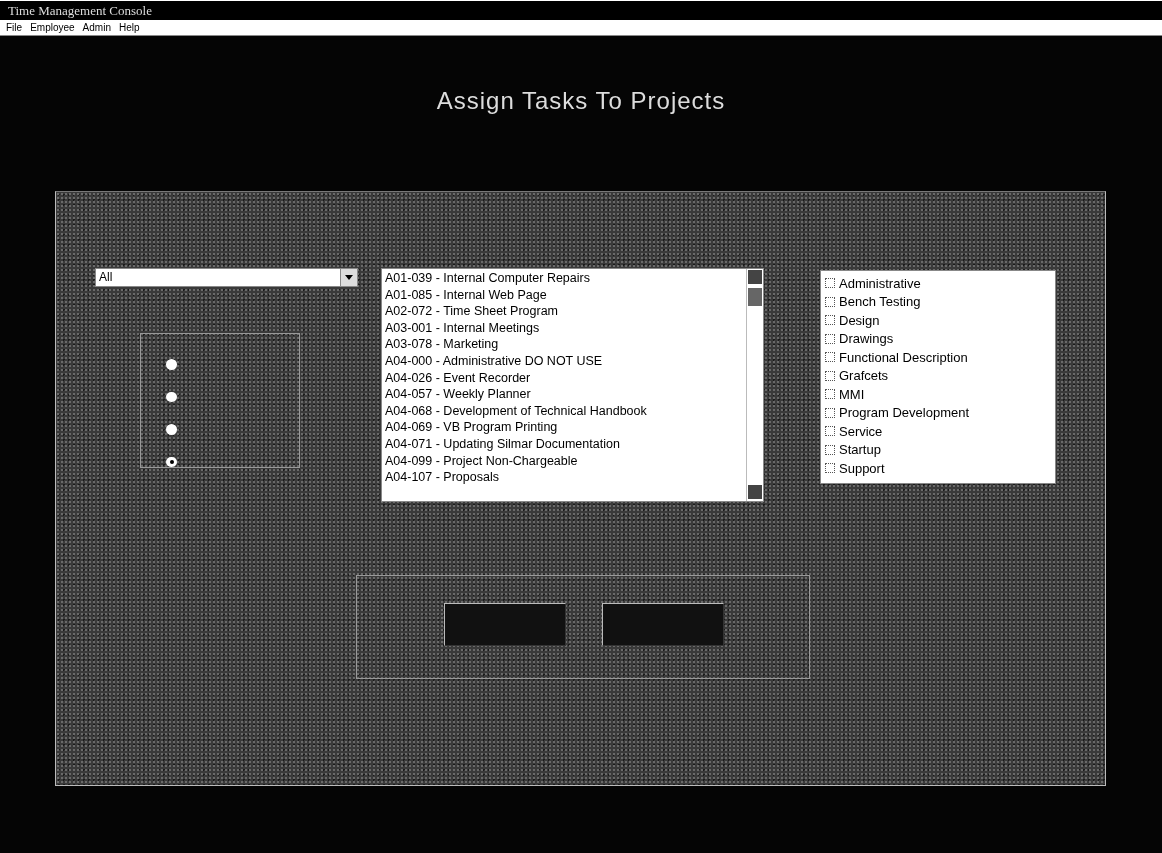  Describe the element at coordinates (861, 431) in the screenshot. I see `checkbox-label: Service` at that location.